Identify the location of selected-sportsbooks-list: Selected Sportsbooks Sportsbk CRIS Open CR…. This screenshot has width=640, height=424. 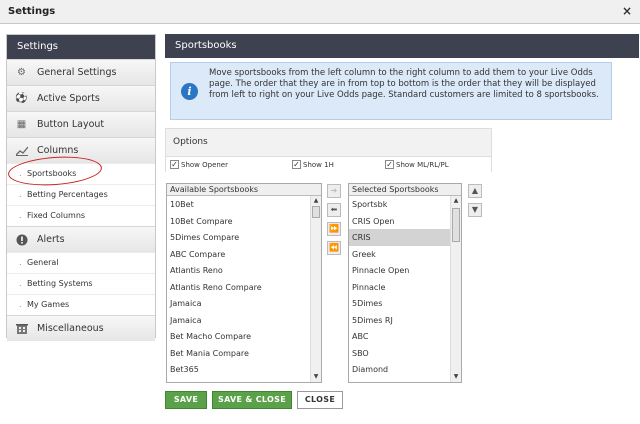
(405, 283).